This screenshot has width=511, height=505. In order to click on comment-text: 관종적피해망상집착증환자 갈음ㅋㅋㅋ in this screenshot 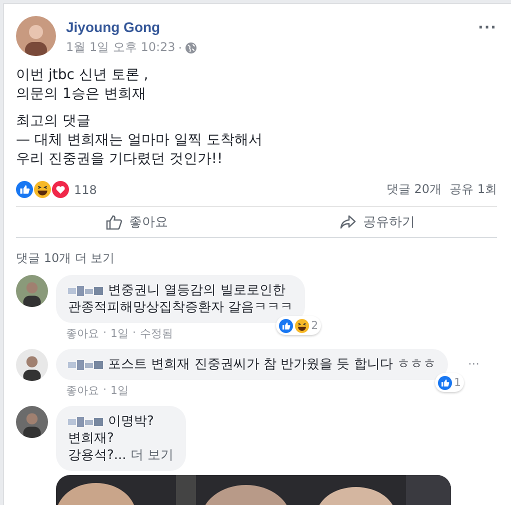, I will do `click(181, 307)`.